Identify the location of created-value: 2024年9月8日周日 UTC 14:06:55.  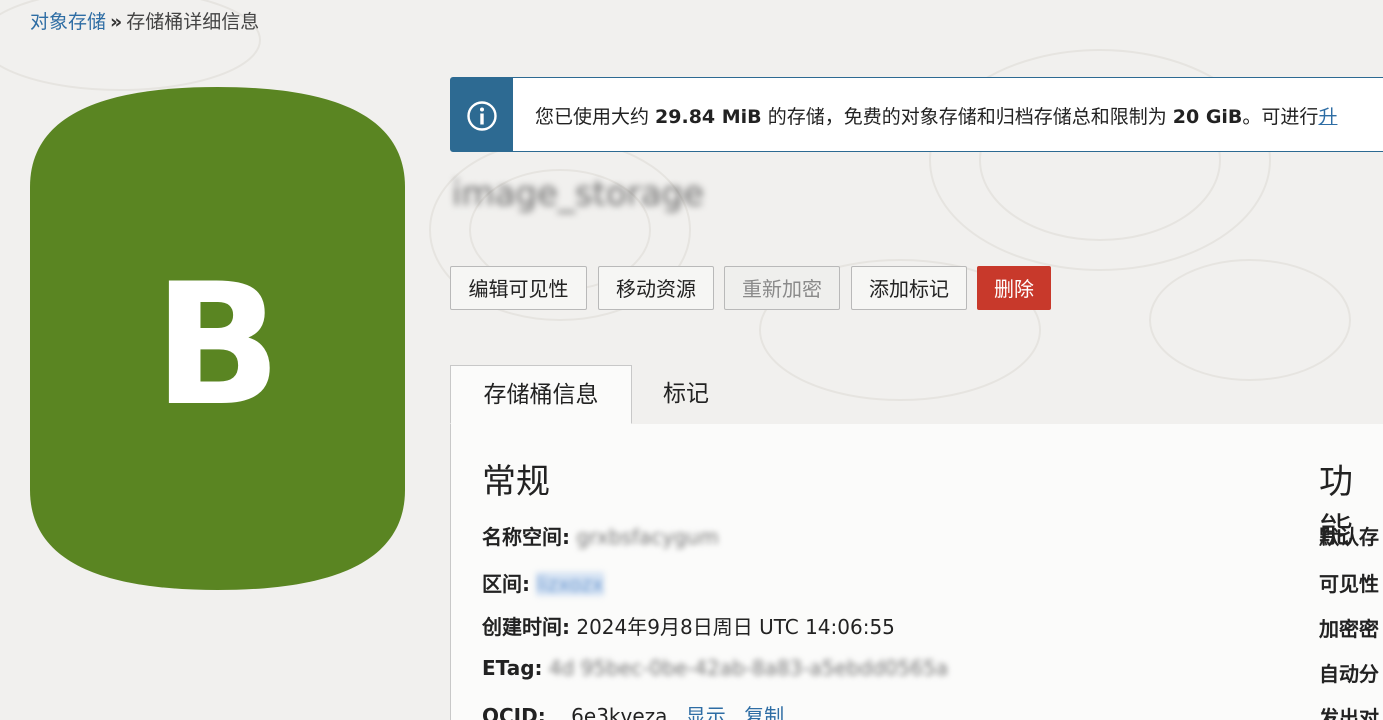
(735, 627).